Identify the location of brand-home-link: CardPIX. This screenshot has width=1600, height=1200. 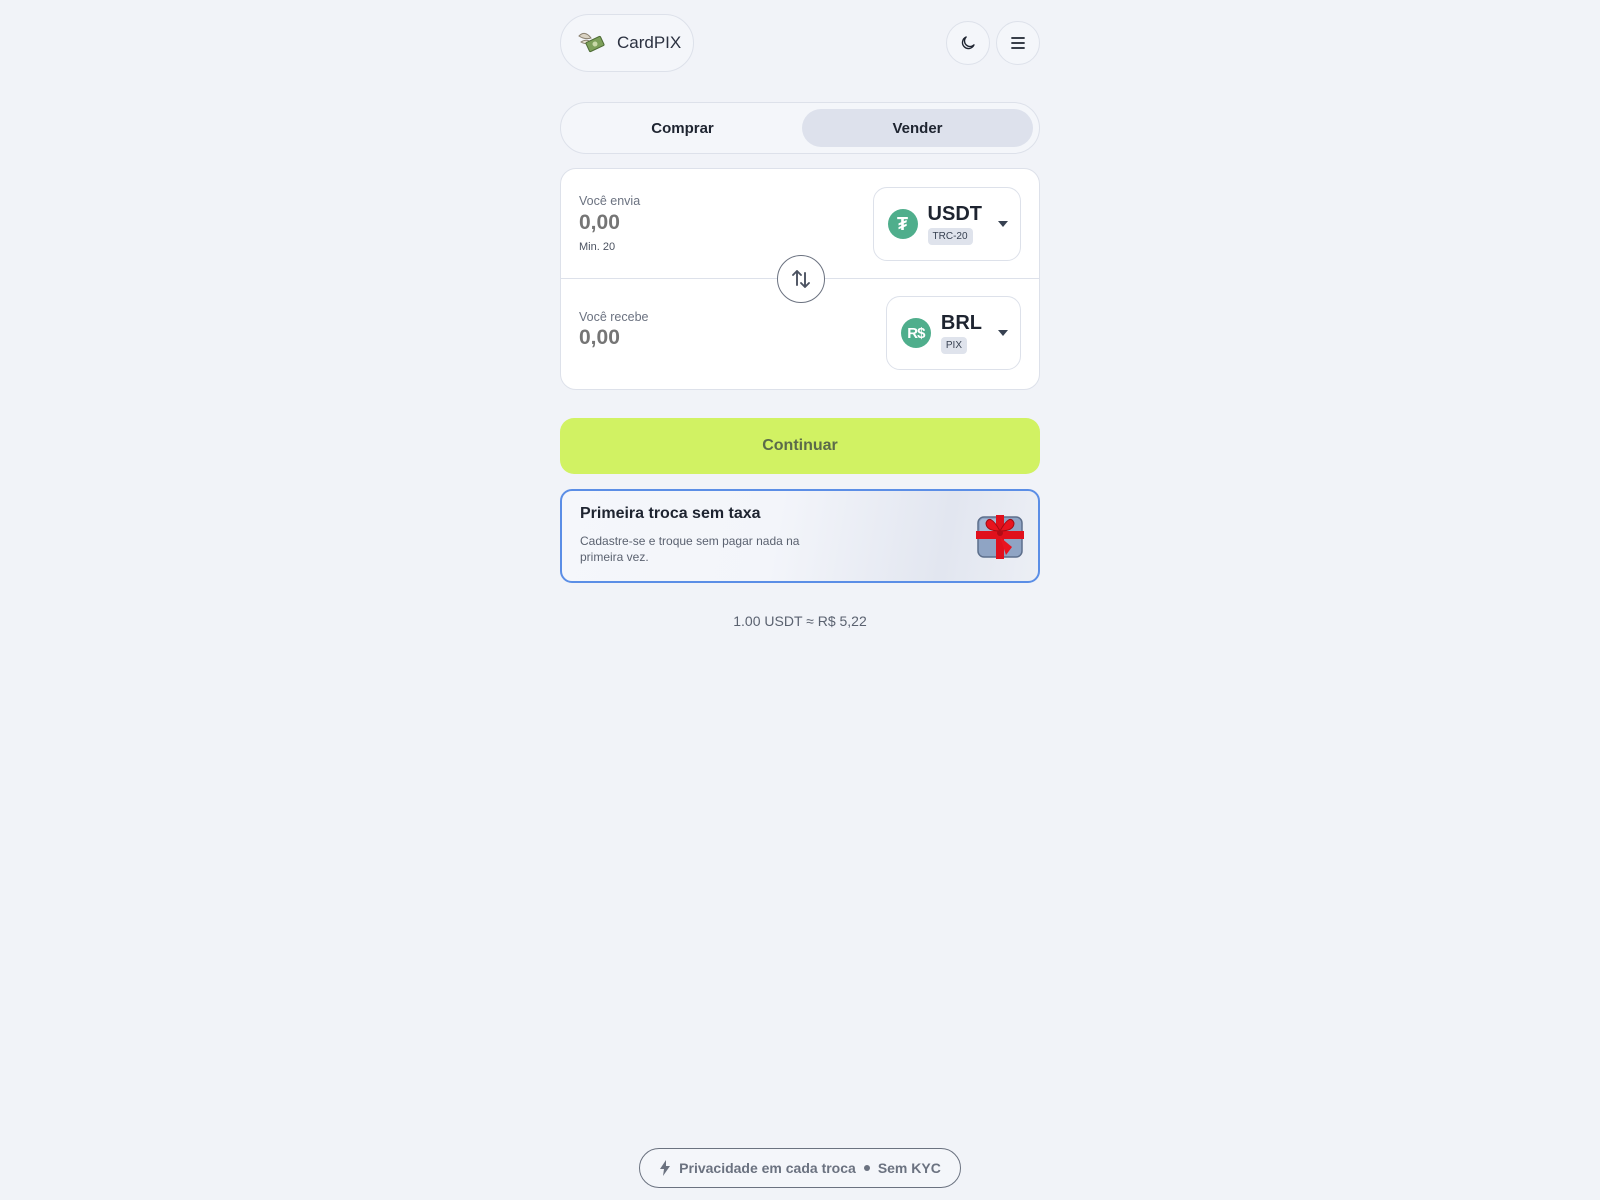
(627, 43).